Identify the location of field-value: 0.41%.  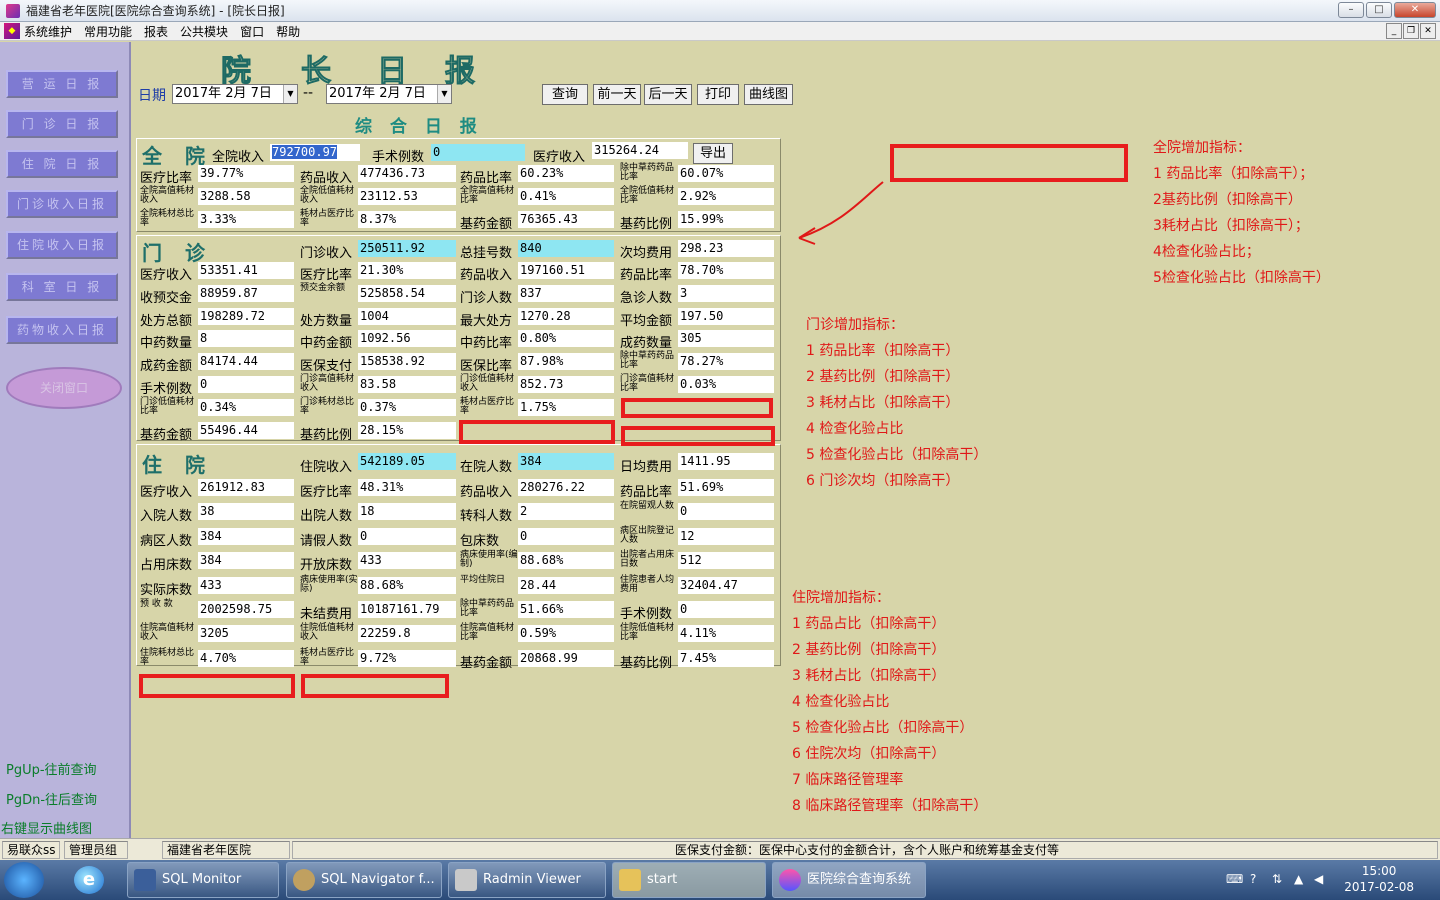
(566, 196).